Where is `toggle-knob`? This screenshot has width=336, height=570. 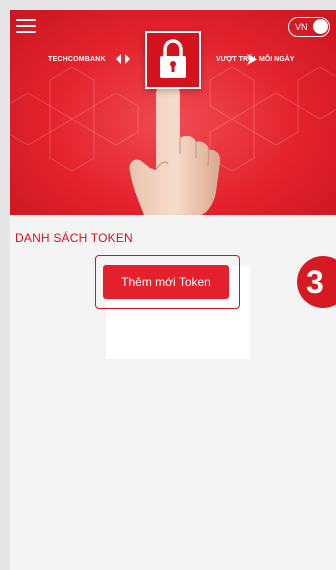
toggle-knob is located at coordinates (320, 26).